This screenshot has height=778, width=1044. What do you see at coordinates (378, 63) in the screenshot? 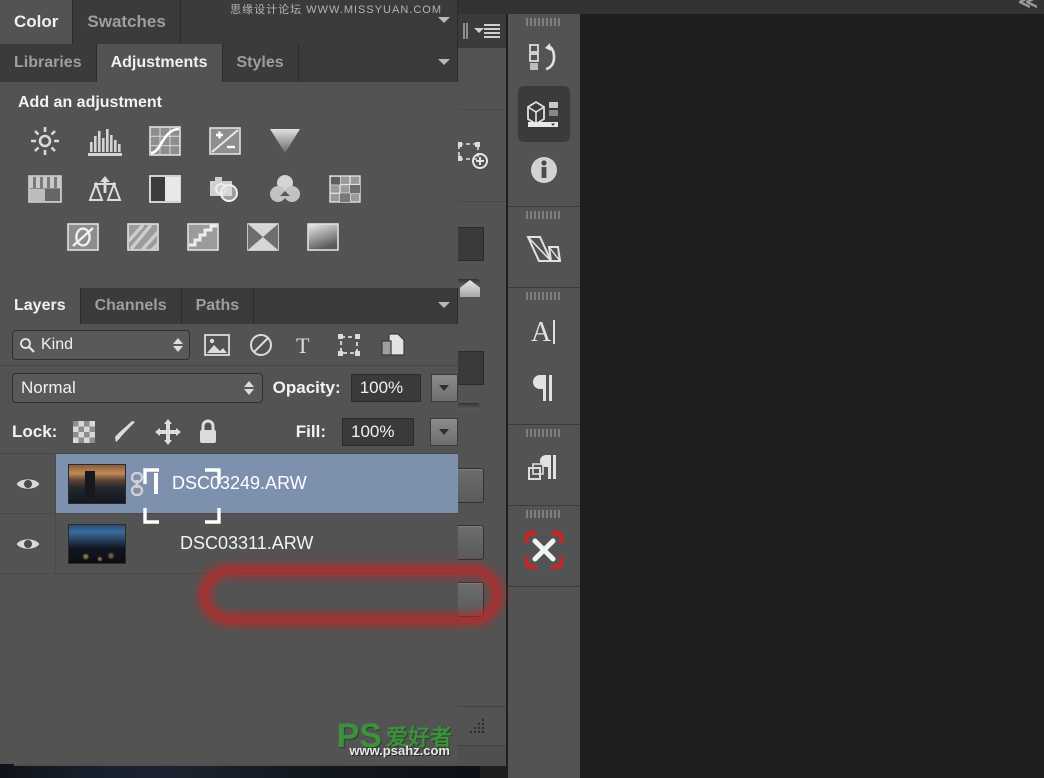
I see `tab-filler` at bounding box center [378, 63].